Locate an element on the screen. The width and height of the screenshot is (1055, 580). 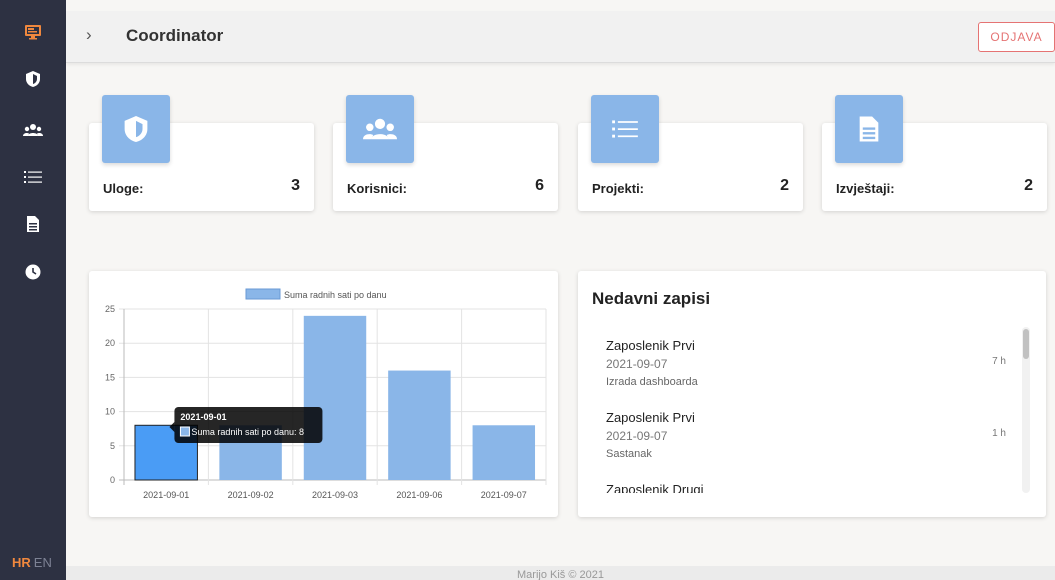
stat-label: Korisnici: is located at coordinates (377, 188).